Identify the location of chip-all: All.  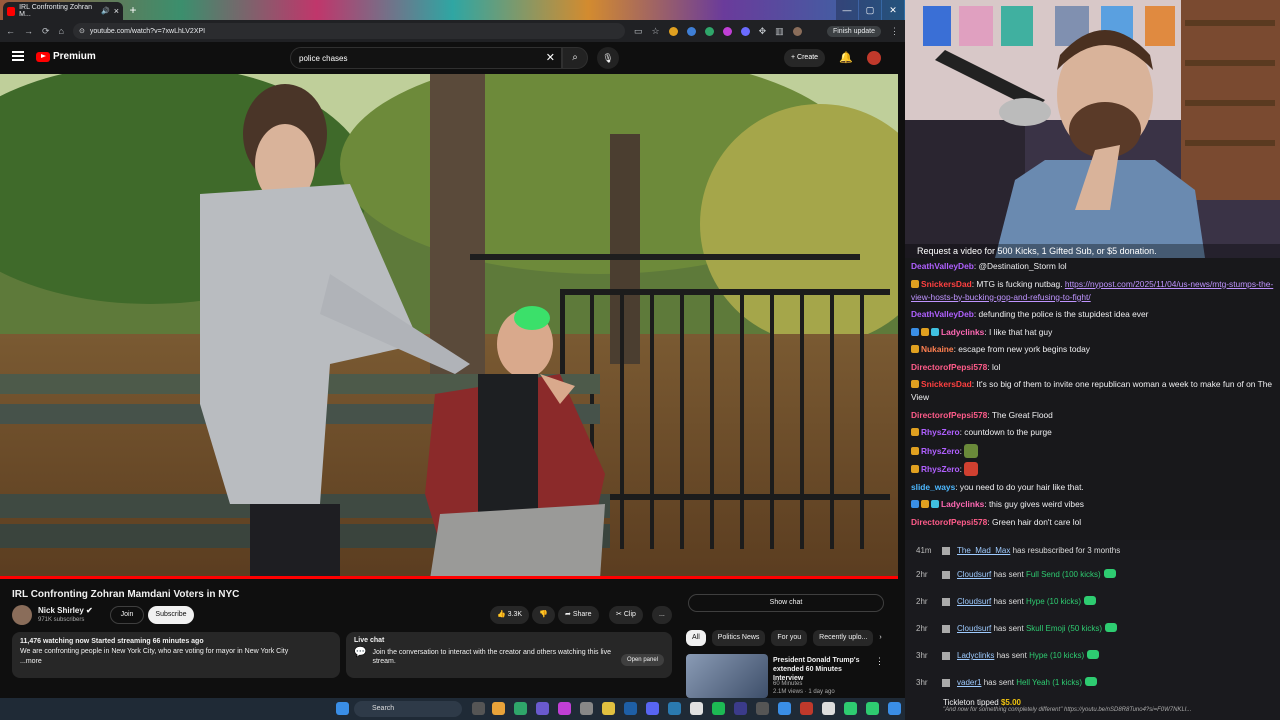
(696, 638).